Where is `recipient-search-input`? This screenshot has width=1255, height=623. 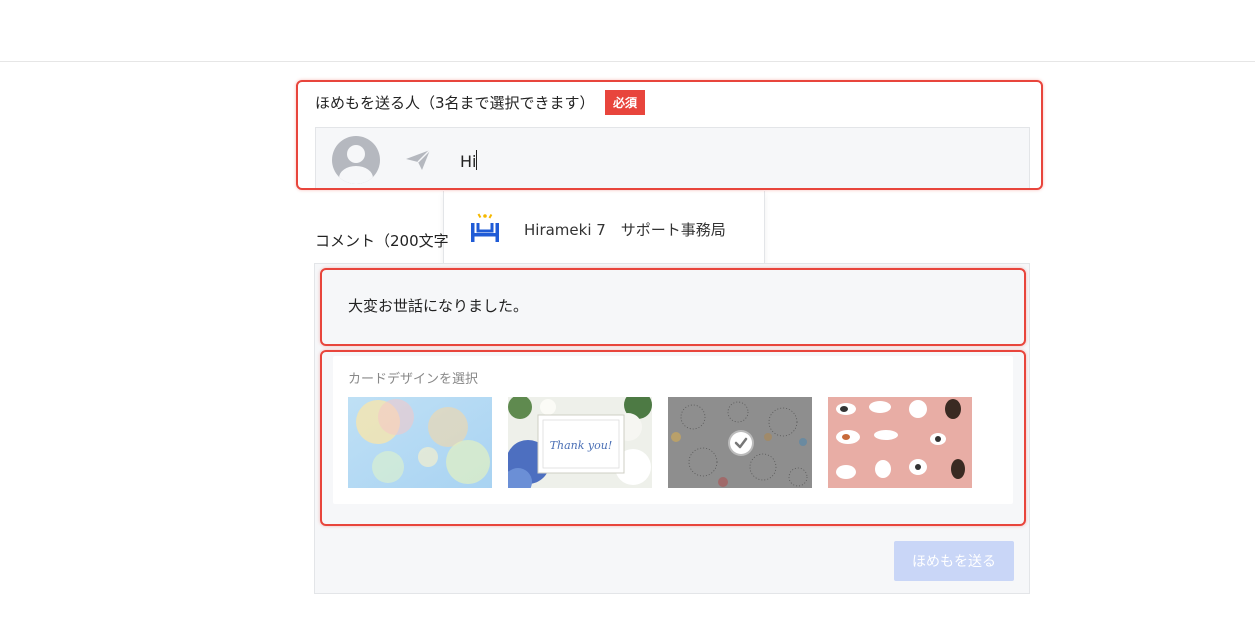 recipient-search-input is located at coordinates (710, 161).